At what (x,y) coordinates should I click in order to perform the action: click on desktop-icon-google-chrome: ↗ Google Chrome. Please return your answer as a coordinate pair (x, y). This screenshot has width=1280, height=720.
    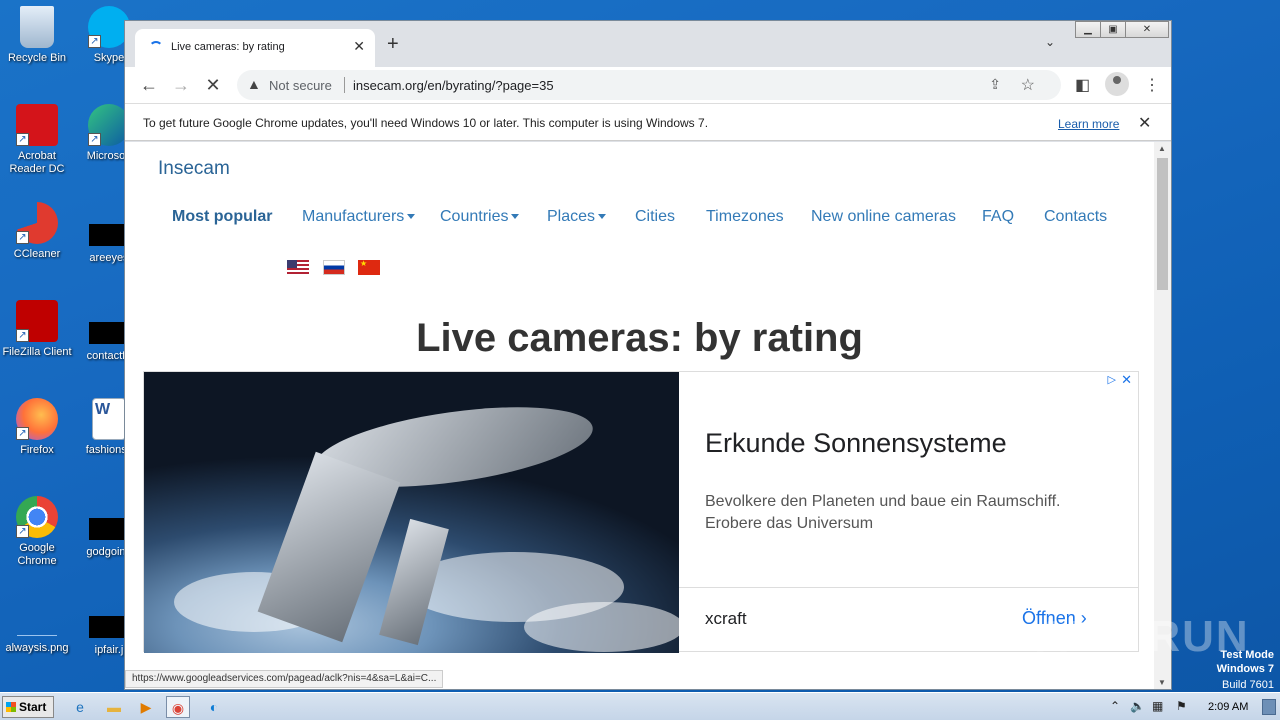
    Looking at the image, I should click on (37, 532).